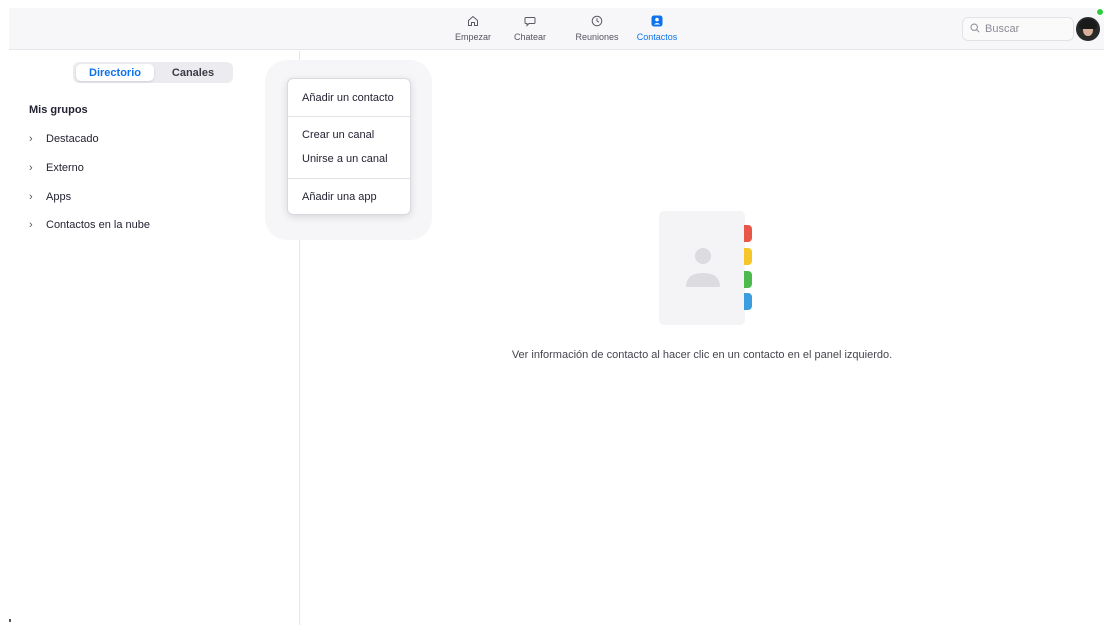  I want to click on nav-contactos: Contactos, so click(657, 26).